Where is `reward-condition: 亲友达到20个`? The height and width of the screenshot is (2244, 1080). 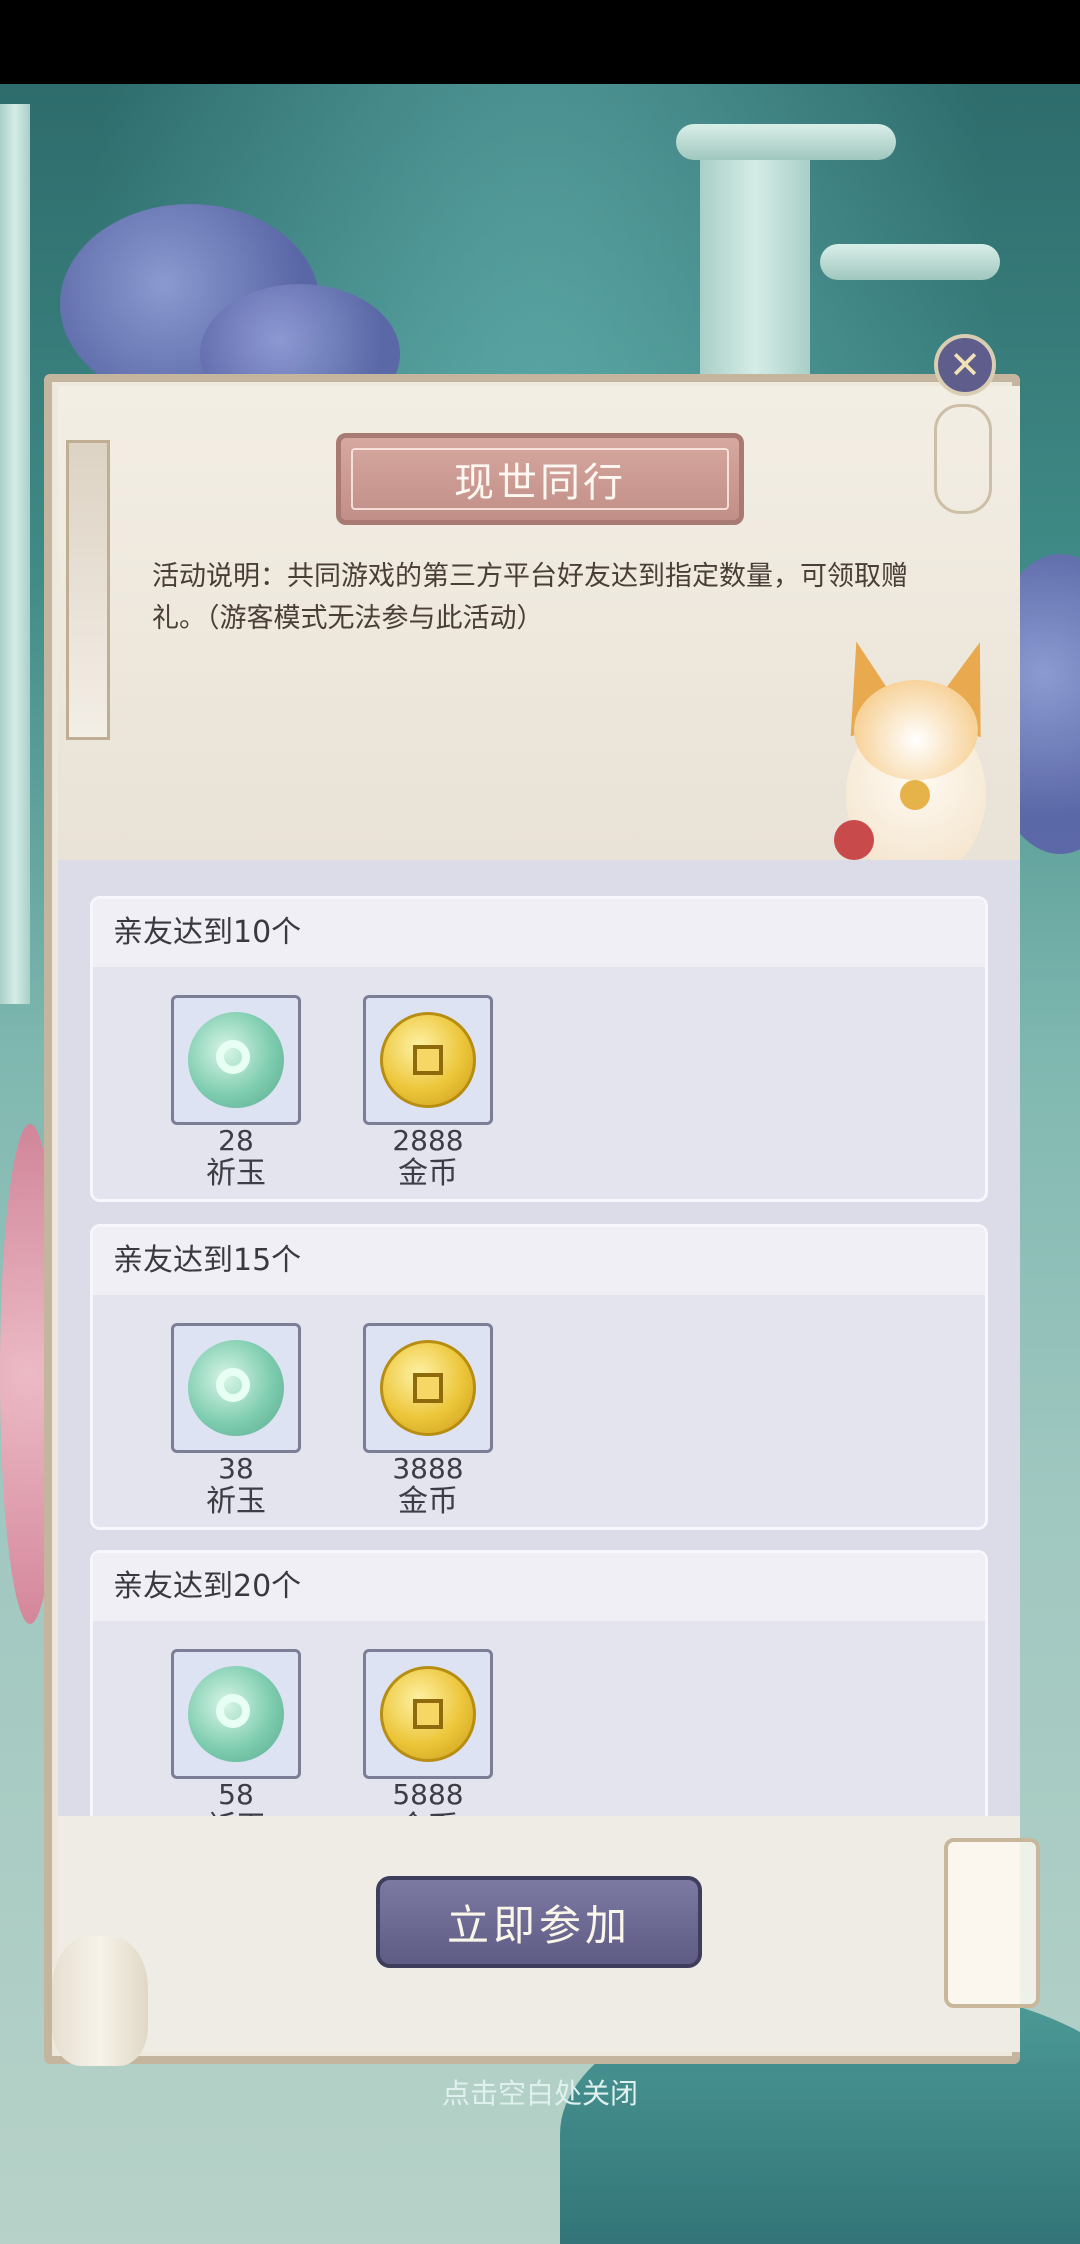
reward-condition: 亲友达到20个 is located at coordinates (207, 1586).